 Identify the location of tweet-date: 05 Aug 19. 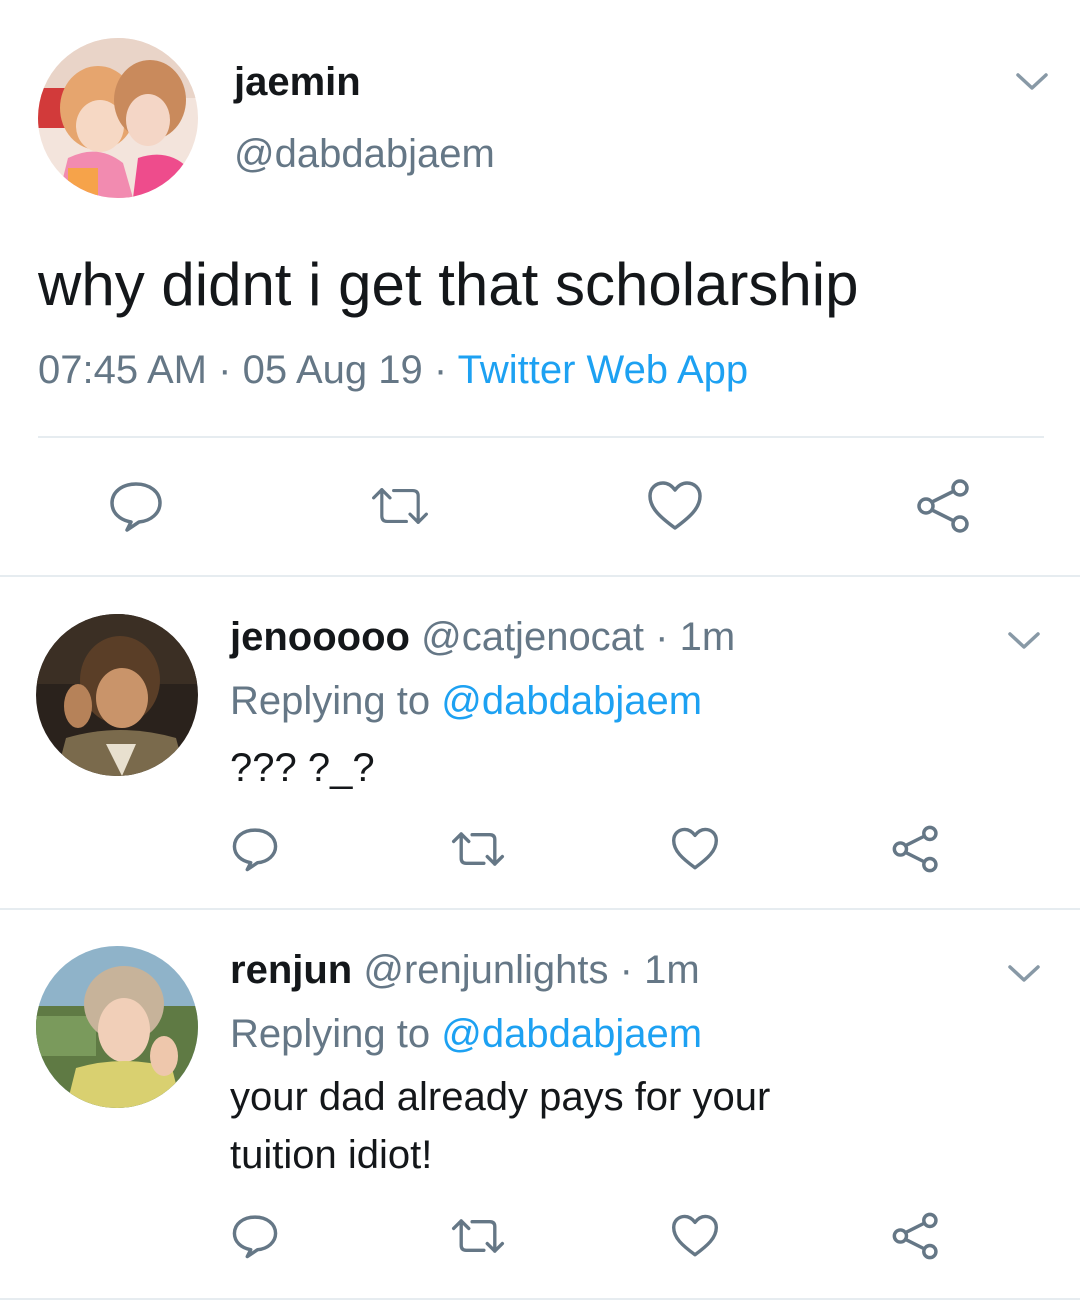
(332, 370).